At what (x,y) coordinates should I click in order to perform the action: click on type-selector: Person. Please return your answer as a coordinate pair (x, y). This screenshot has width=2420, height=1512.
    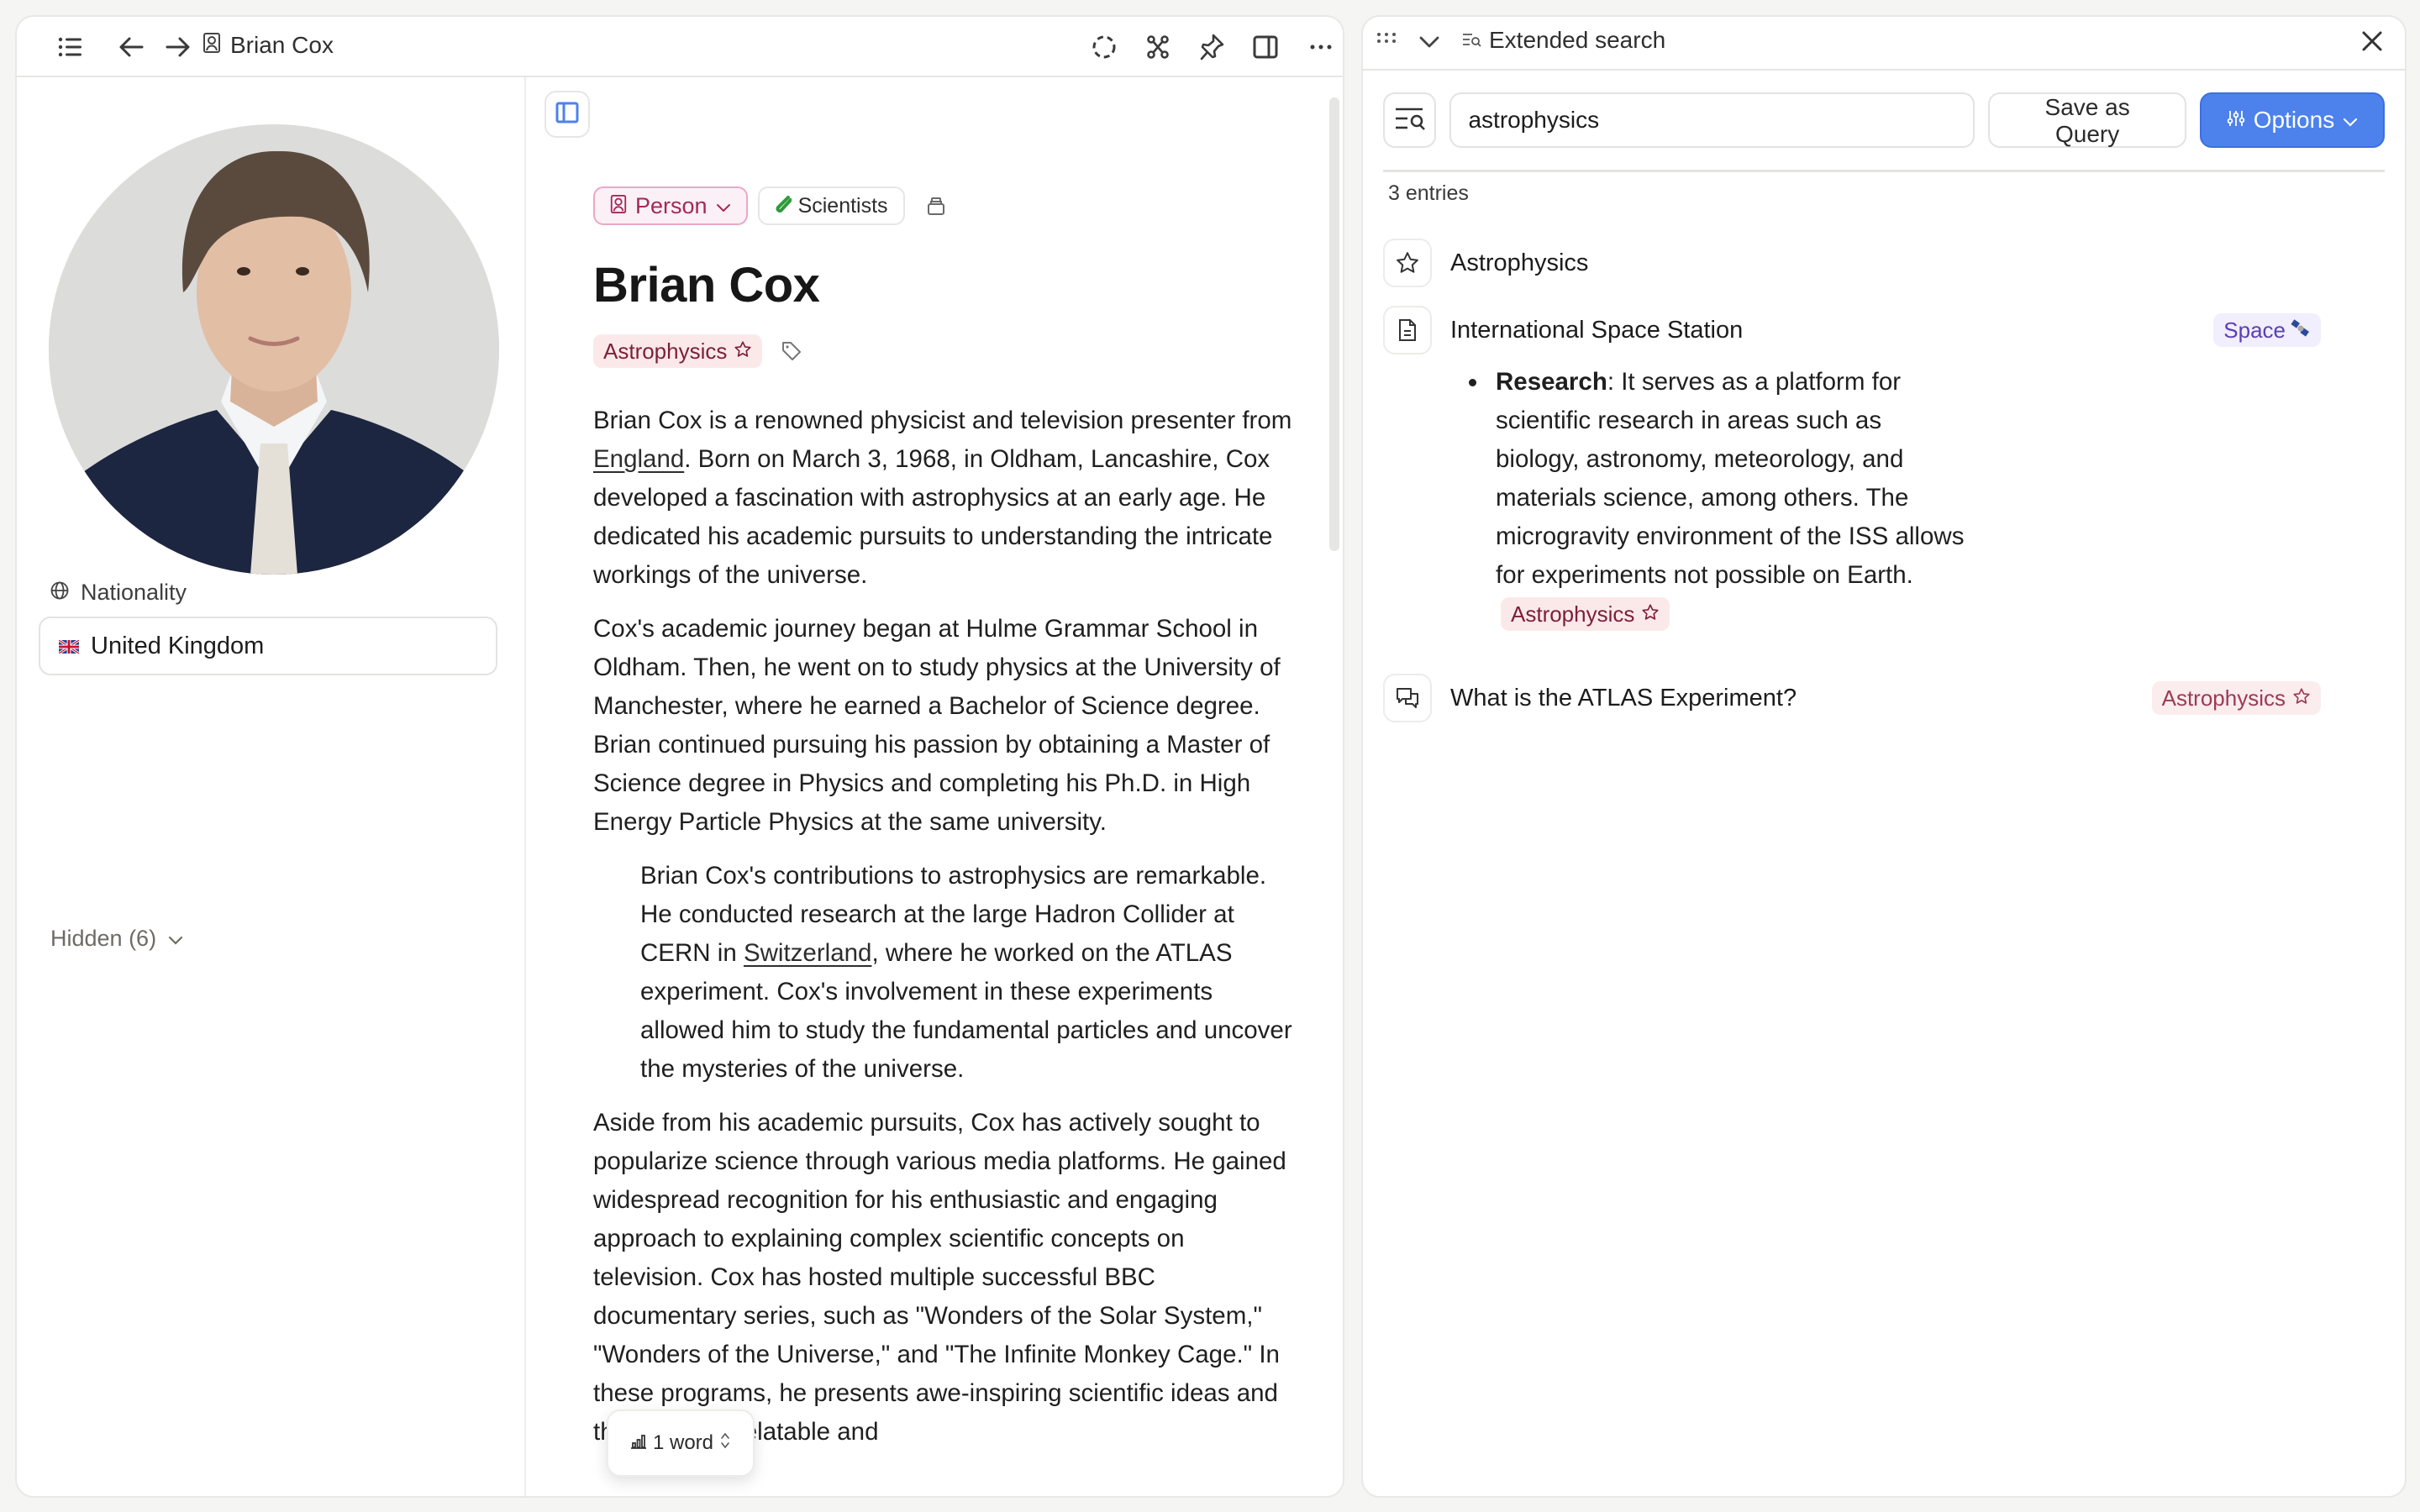
    Looking at the image, I should click on (671, 205).